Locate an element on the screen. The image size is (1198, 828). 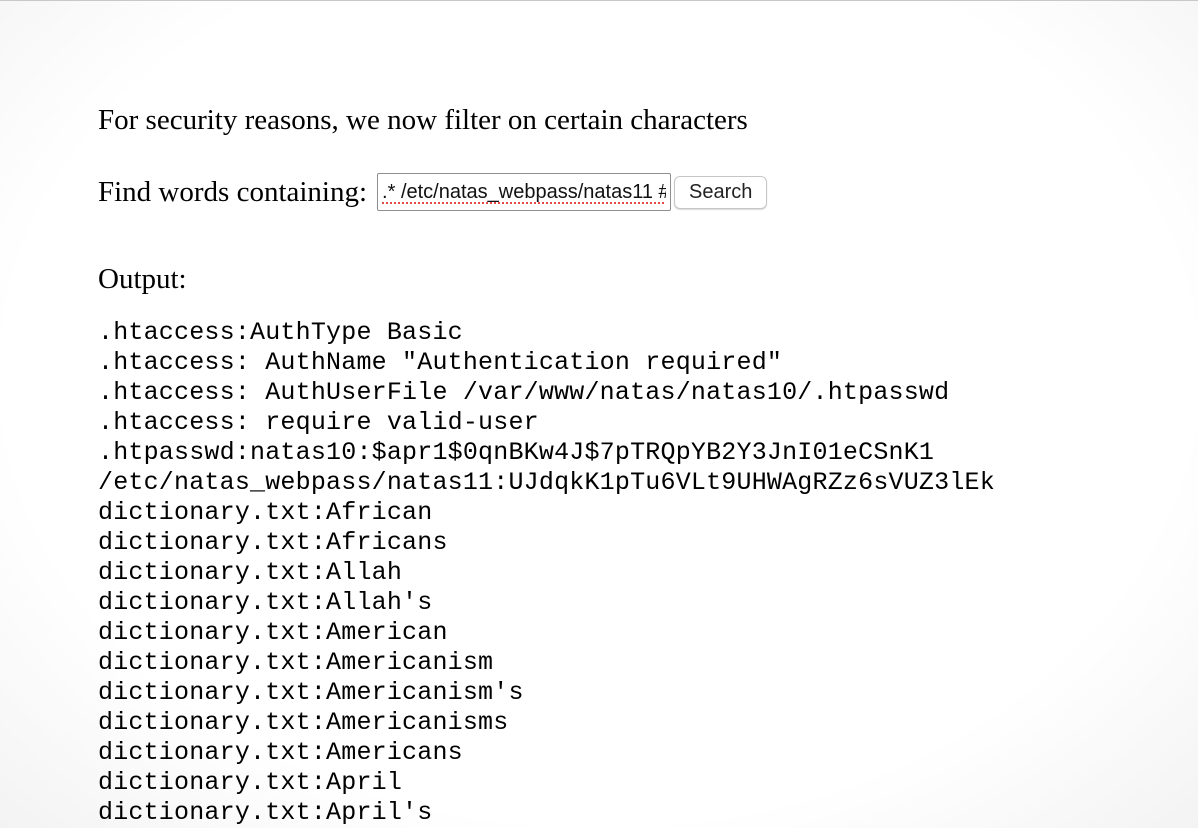
output-line: dictionary.txt:Africans is located at coordinates (273, 542).